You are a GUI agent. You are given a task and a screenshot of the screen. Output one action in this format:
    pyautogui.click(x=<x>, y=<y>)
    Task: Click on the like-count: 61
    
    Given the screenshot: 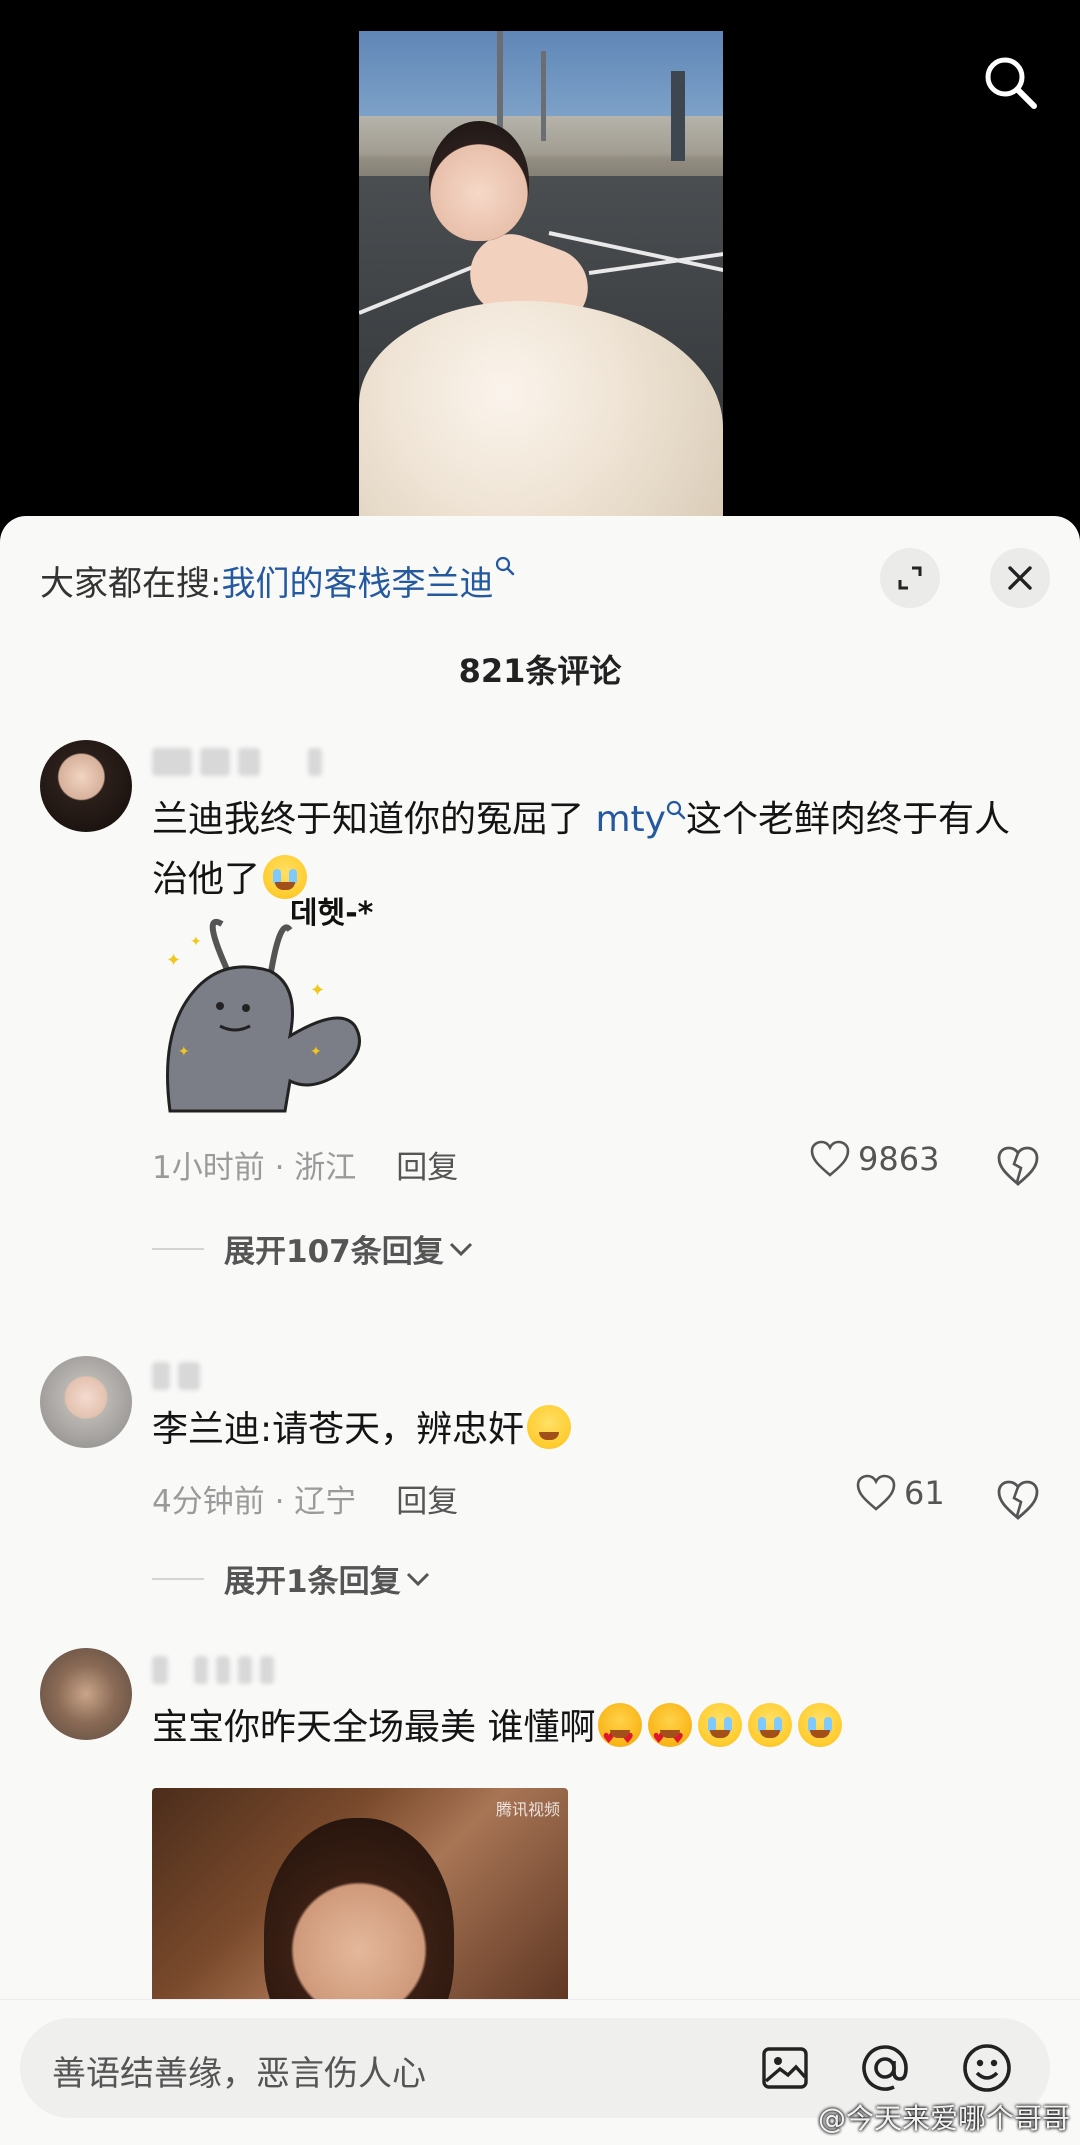 What is the action you would take?
    pyautogui.click(x=924, y=1493)
    